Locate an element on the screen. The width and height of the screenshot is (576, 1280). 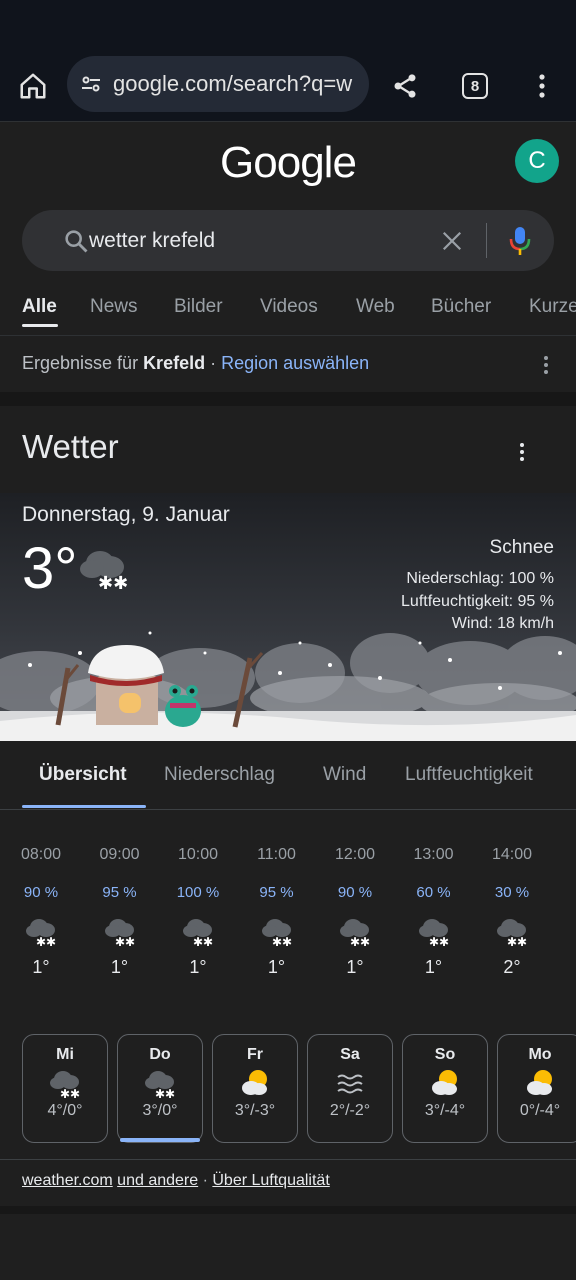
hour-precip: 30 % is located at coordinates (512, 892).